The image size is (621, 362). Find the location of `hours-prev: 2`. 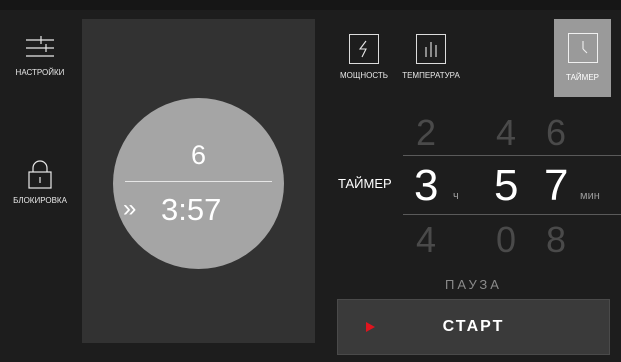

hours-prev: 2 is located at coordinates (426, 133).